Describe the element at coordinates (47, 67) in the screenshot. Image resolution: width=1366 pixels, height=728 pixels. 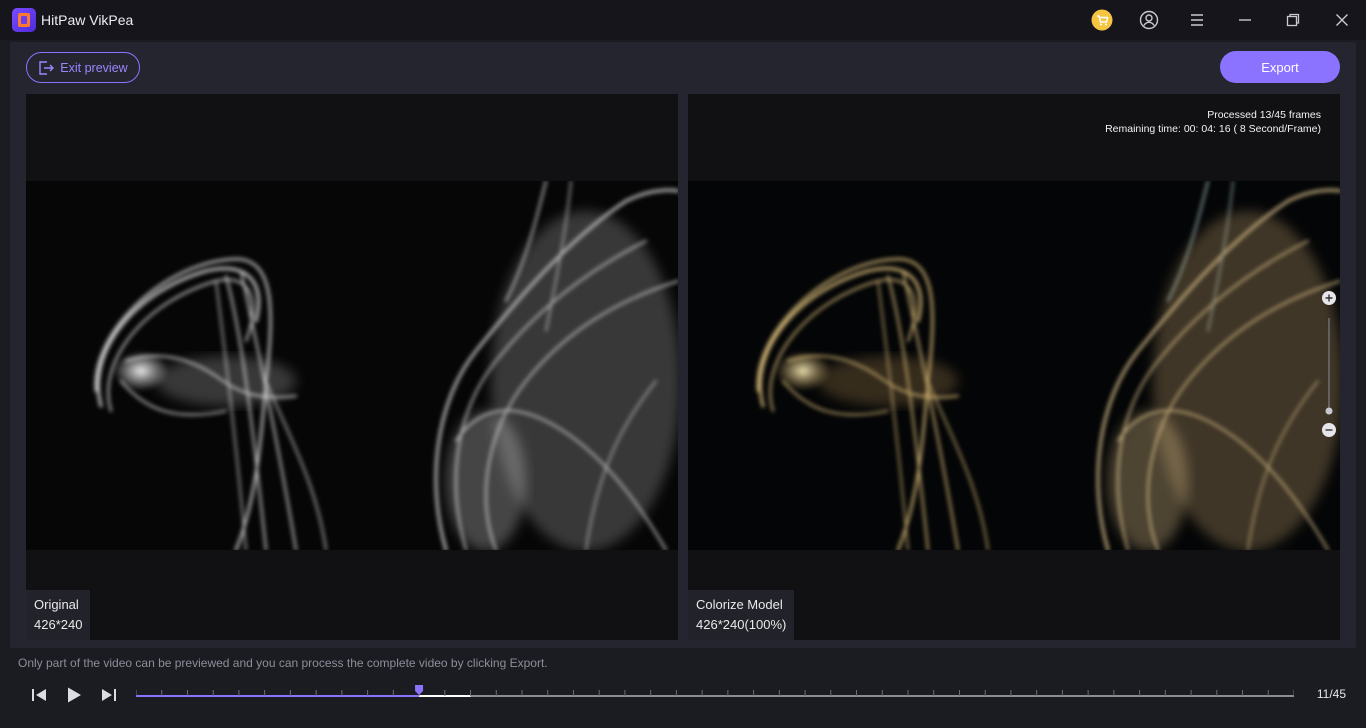
I see `exit-icon` at that location.